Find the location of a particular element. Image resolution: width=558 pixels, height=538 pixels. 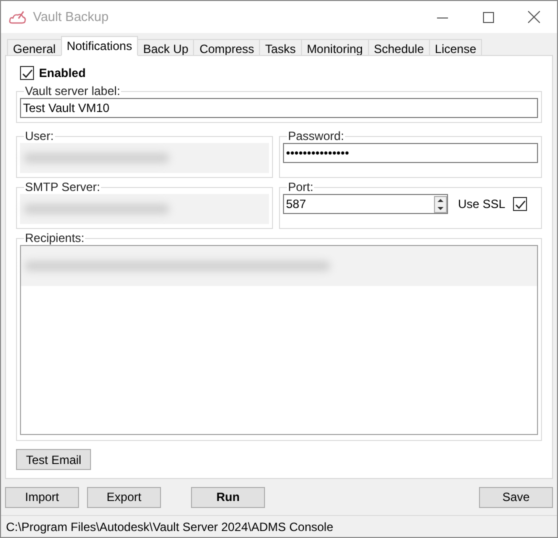

spinner-arrows-icon is located at coordinates (440, 204).